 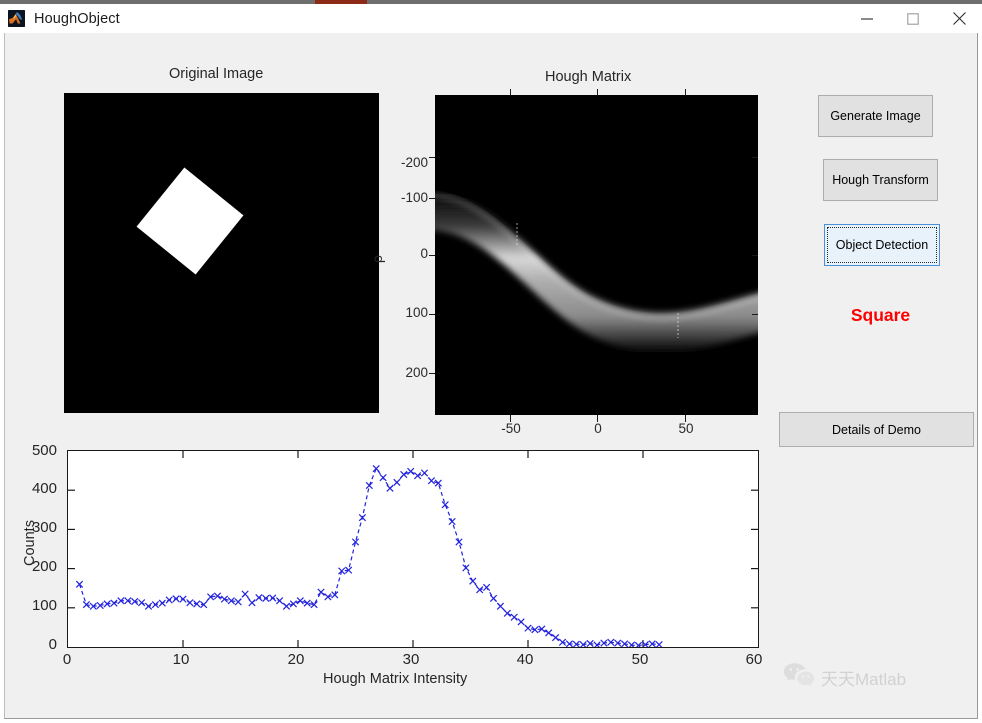 I want to click on maximize-button, so click(x=913, y=18).